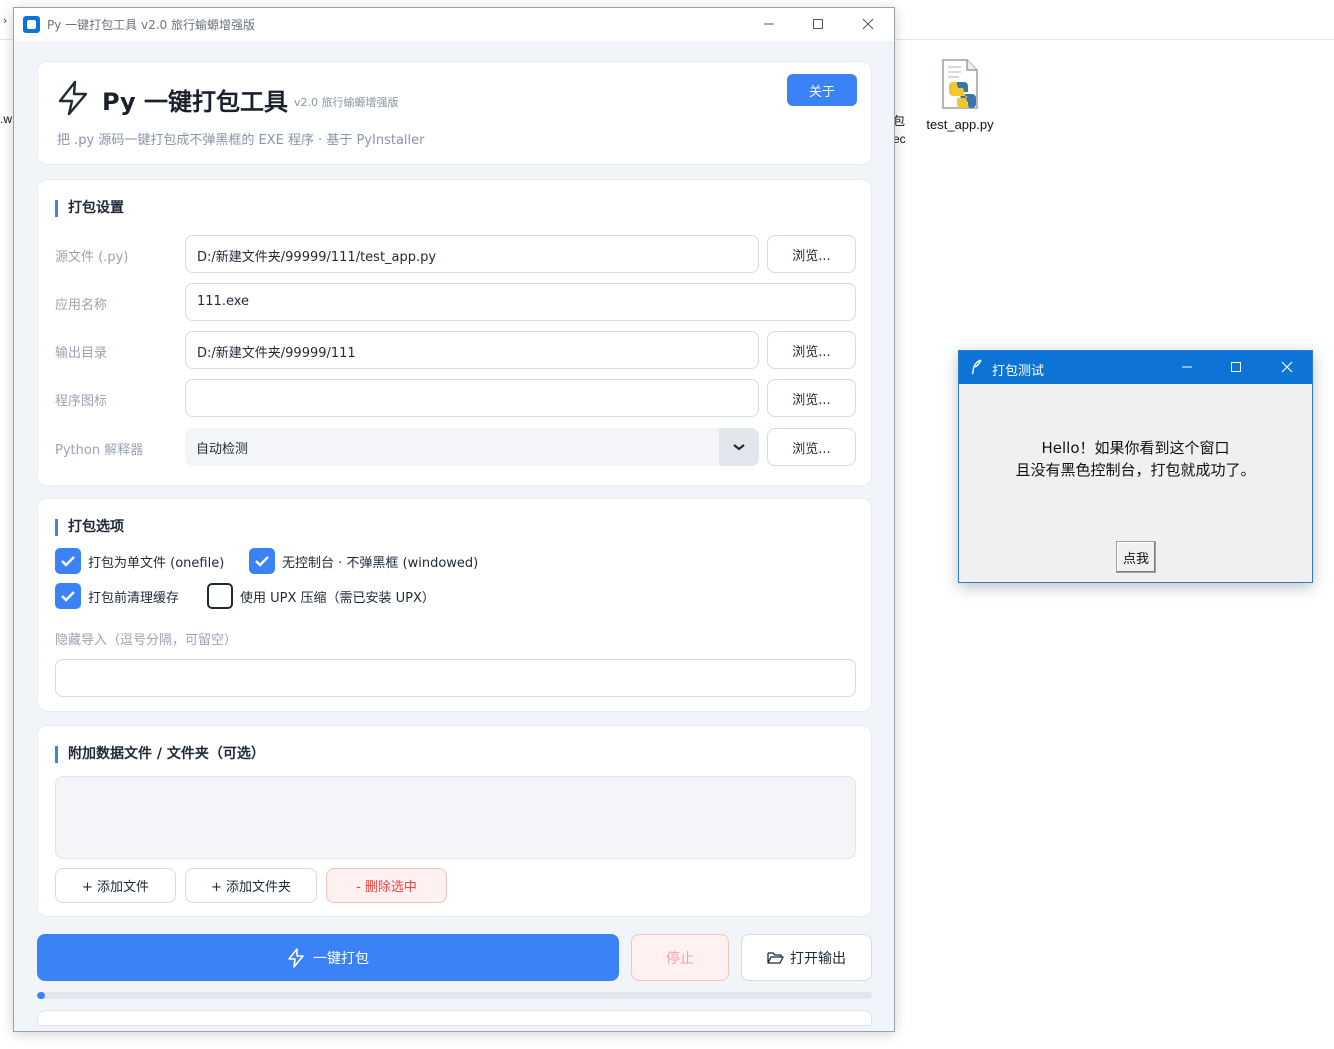 This screenshot has width=1334, height=1049. I want to click on desktop-file-name: test_app.py, so click(960, 124).